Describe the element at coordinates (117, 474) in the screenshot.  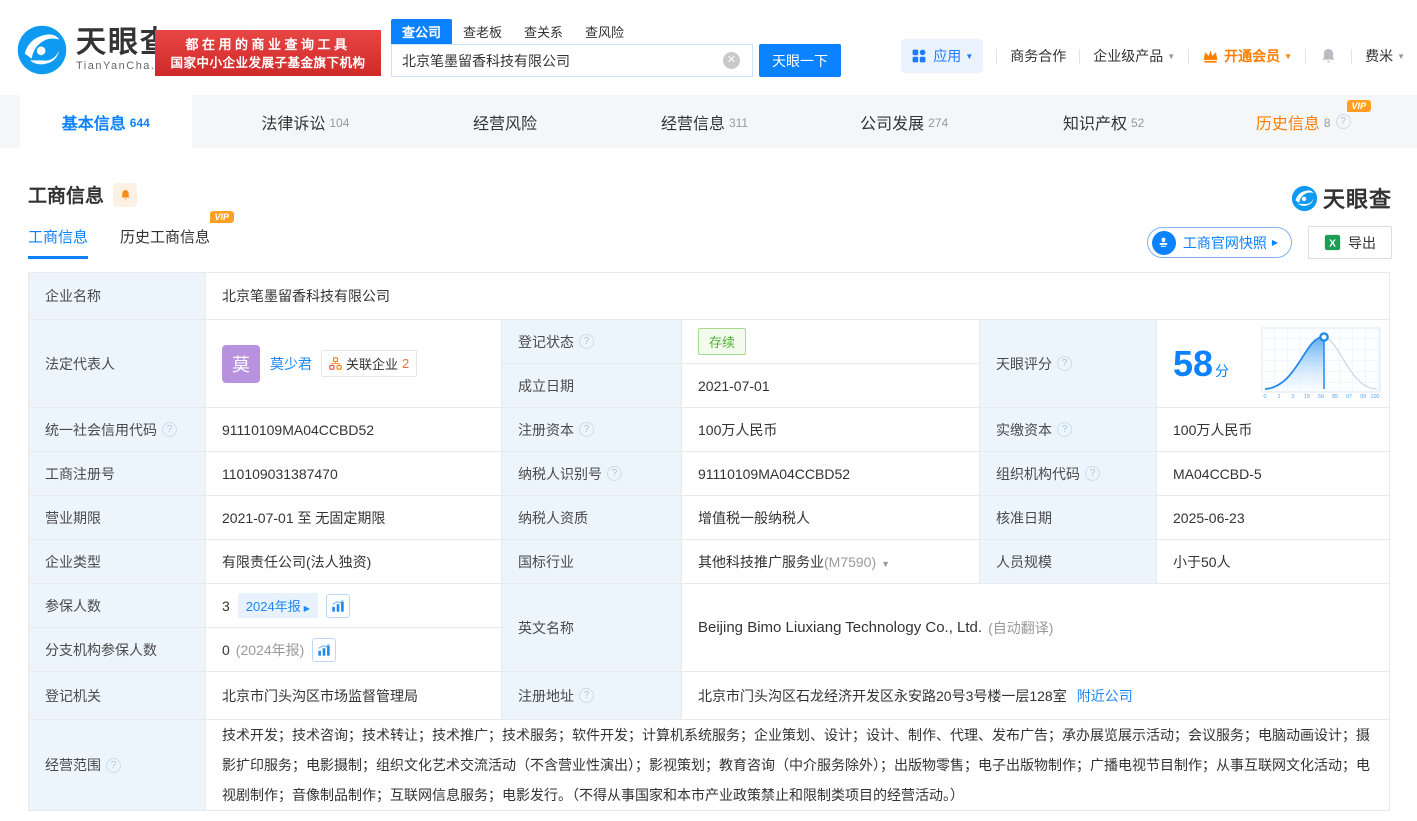
I see `reg-number-label: 工商注册号` at that location.